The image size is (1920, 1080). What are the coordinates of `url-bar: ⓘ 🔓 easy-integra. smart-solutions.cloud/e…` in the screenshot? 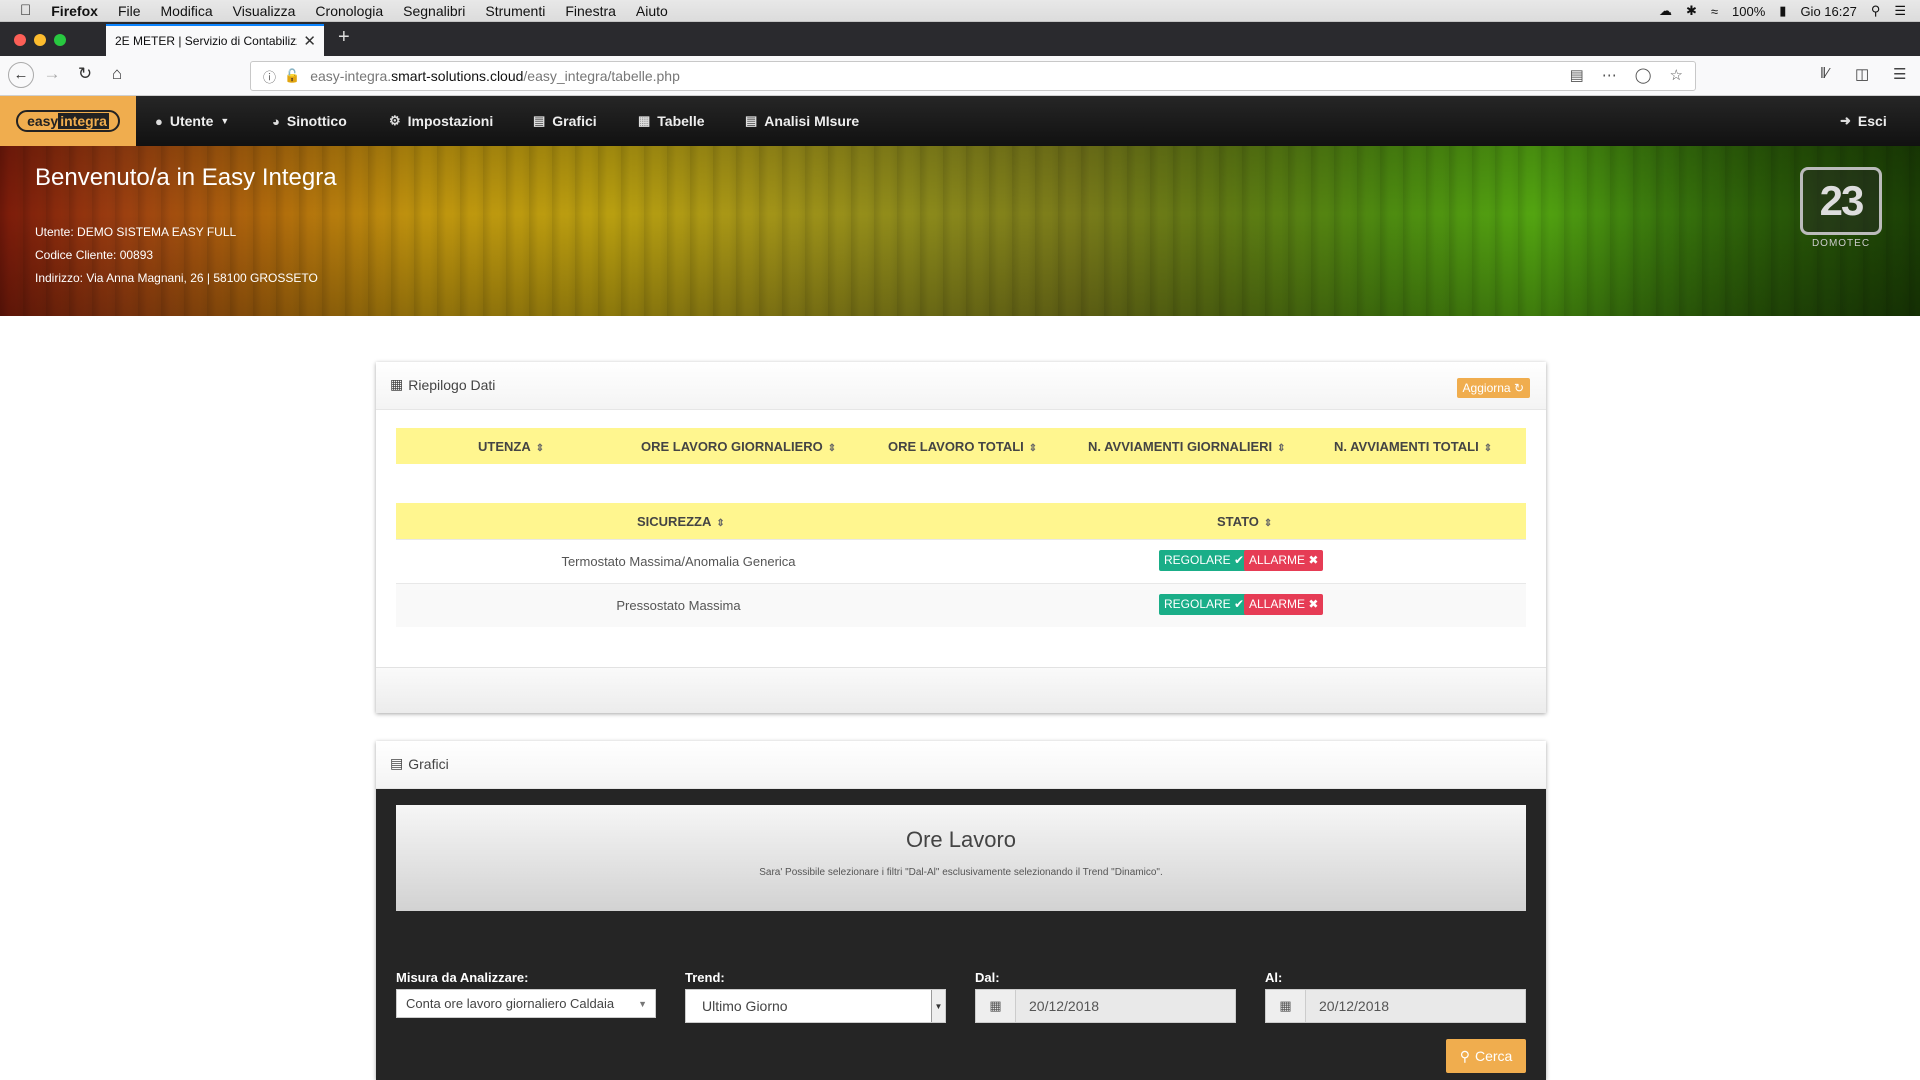 It's located at (973, 76).